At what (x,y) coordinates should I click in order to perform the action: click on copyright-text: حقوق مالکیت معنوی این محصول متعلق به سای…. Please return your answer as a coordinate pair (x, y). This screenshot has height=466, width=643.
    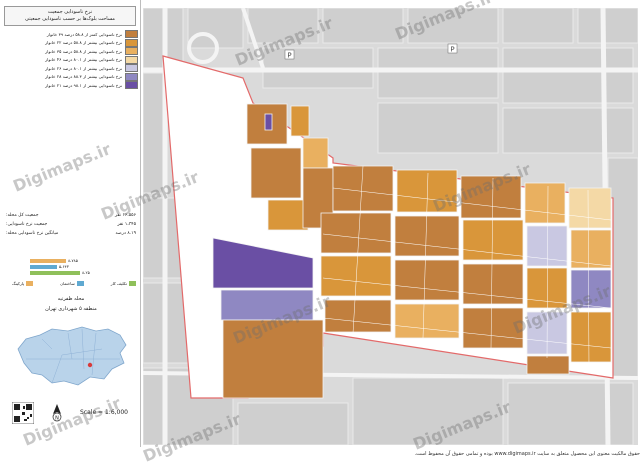
    Looking at the image, I should click on (527, 454).